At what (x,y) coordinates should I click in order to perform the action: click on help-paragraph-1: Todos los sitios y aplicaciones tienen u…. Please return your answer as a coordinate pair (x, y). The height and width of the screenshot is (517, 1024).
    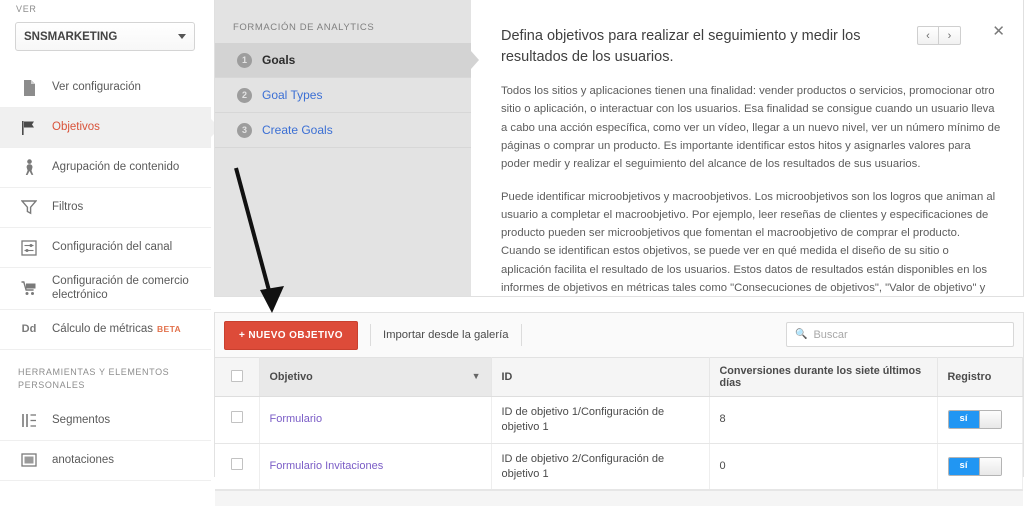
    Looking at the image, I should click on (751, 128).